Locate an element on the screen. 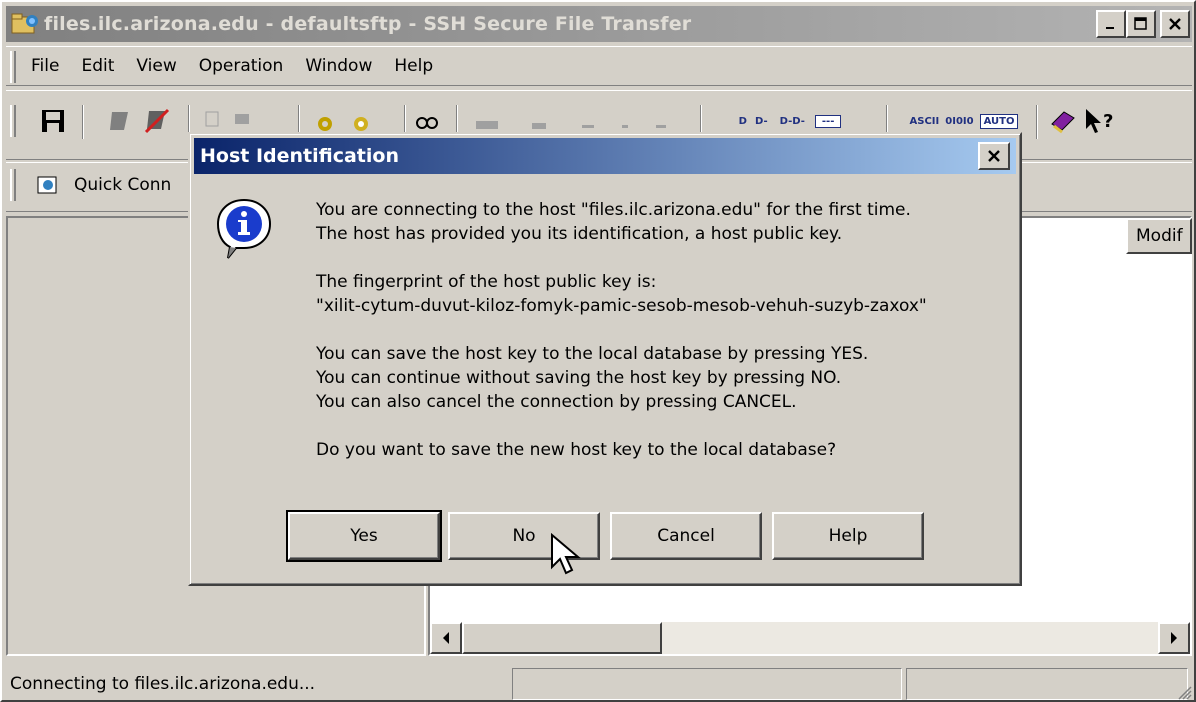 The height and width of the screenshot is (702, 1196). column-header-modified: Modif is located at coordinates (1159, 236).